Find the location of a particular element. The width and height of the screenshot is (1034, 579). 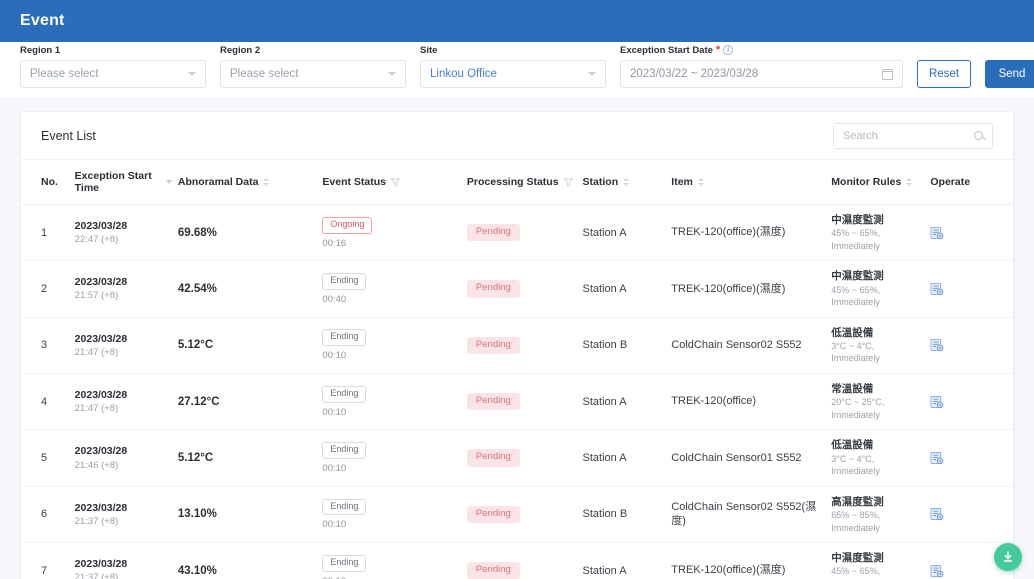

filter-region2: Region 2 Please select is located at coordinates (313, 66).